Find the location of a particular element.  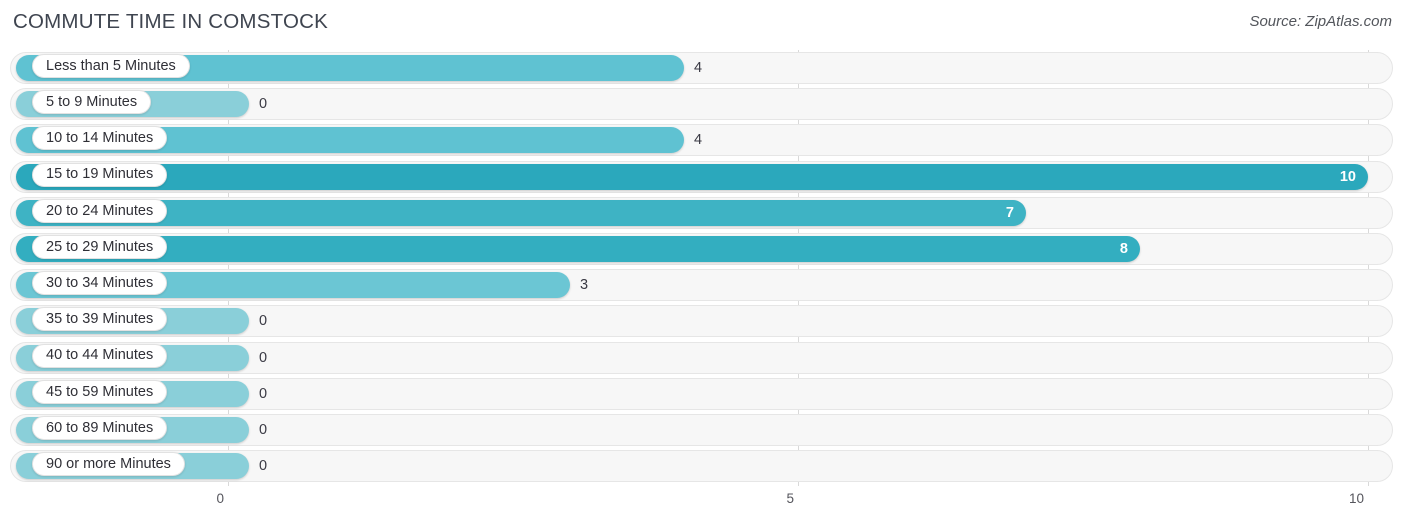

category-label-capsule: 30 to 34 Minutes is located at coordinates (100, 283).